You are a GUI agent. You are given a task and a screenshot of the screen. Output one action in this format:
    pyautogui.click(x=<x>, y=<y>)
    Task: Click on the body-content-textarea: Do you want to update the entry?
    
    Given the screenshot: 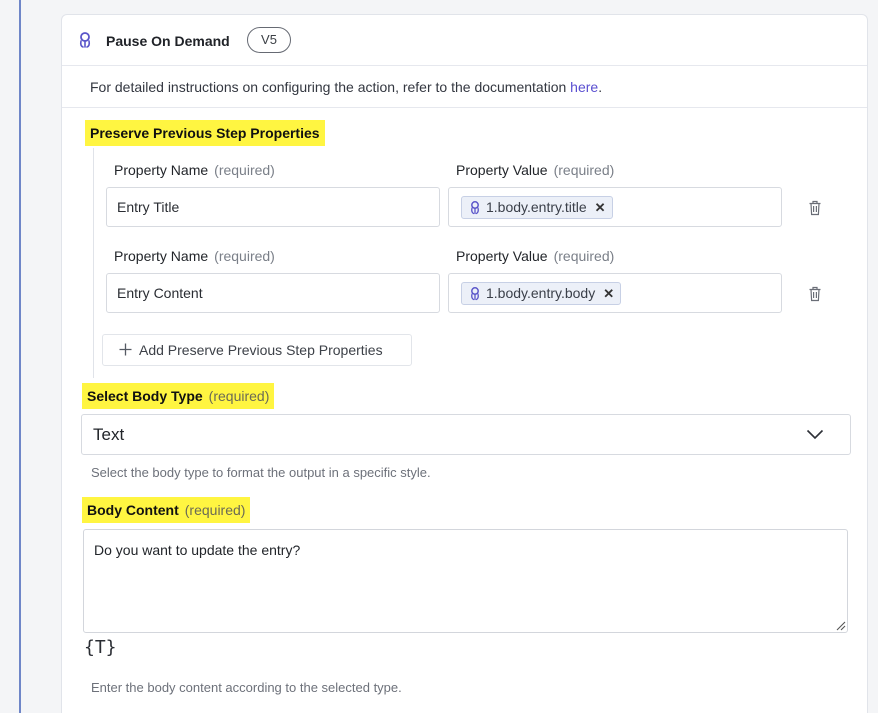 What is the action you would take?
    pyautogui.click(x=465, y=581)
    